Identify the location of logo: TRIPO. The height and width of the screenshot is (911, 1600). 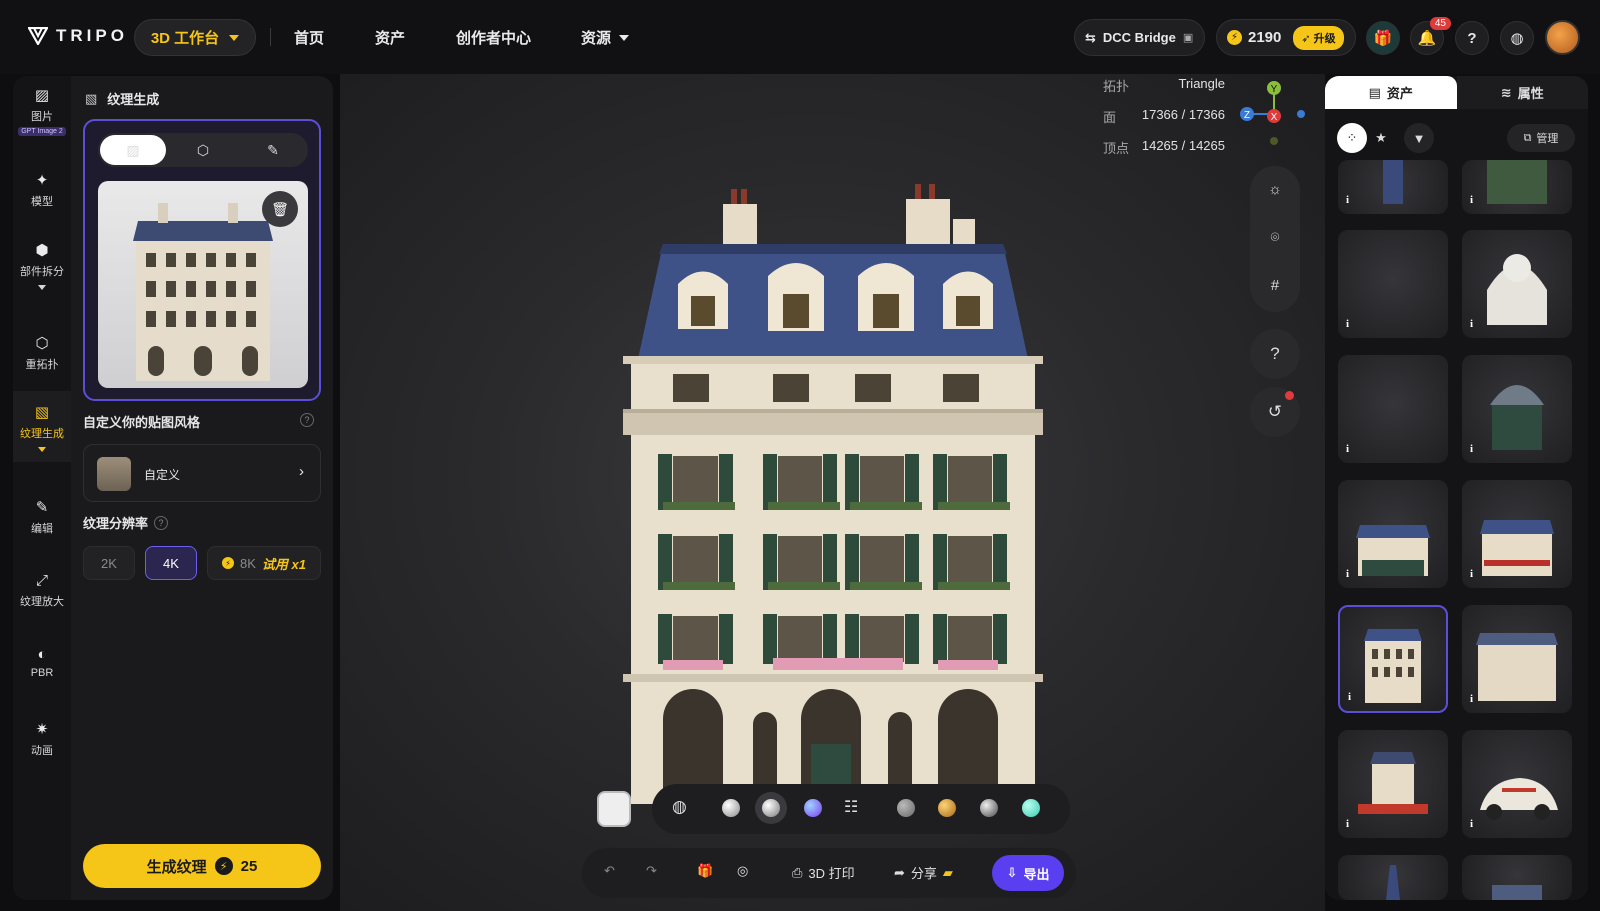
(78, 36).